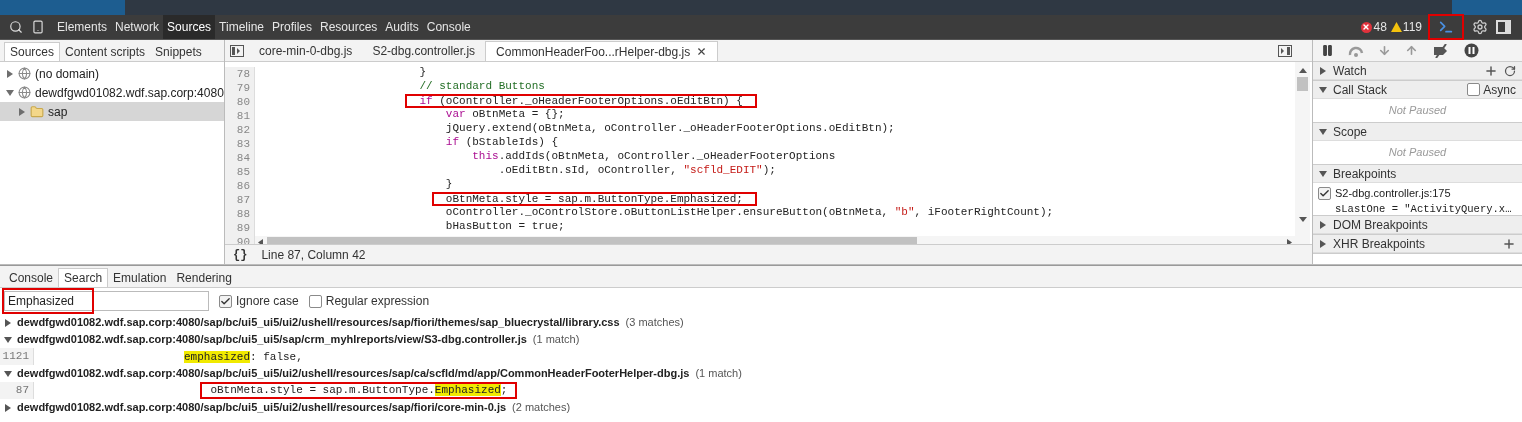  I want to click on code-line: if (bStableIds) {, so click(502, 142).